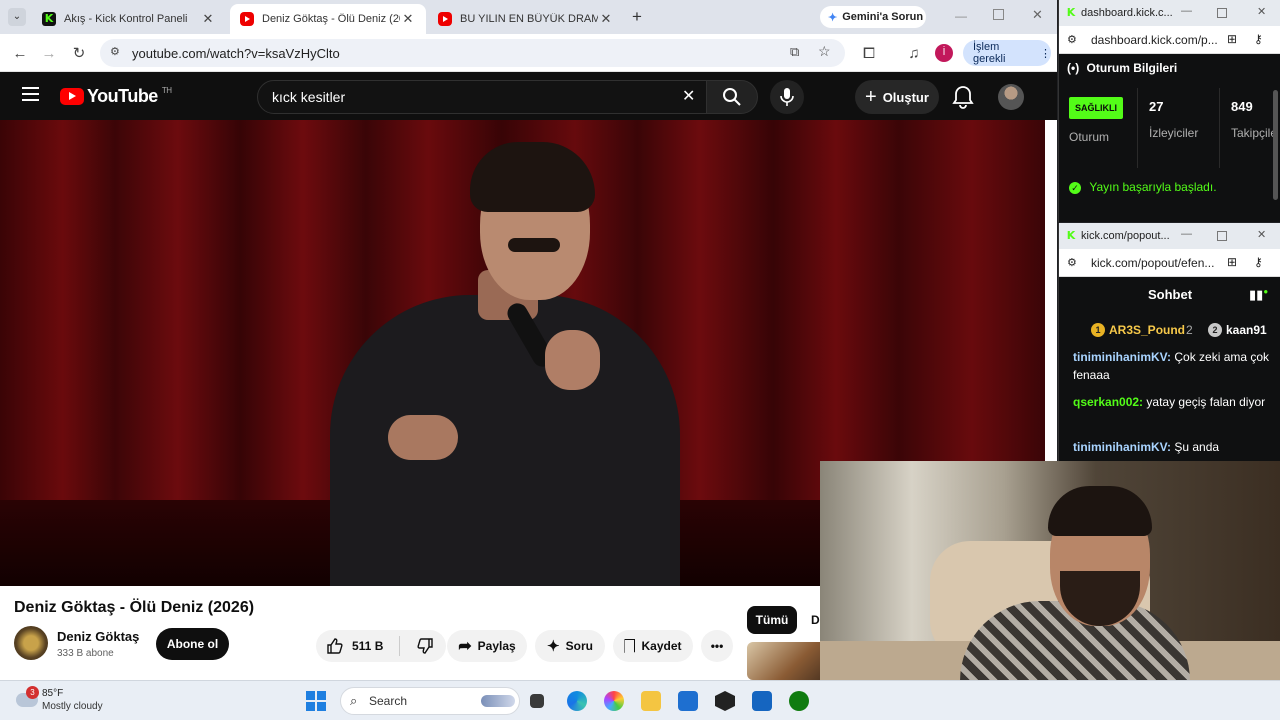  What do you see at coordinates (688, 97) in the screenshot?
I see `clear-search-icon: ✕` at bounding box center [688, 97].